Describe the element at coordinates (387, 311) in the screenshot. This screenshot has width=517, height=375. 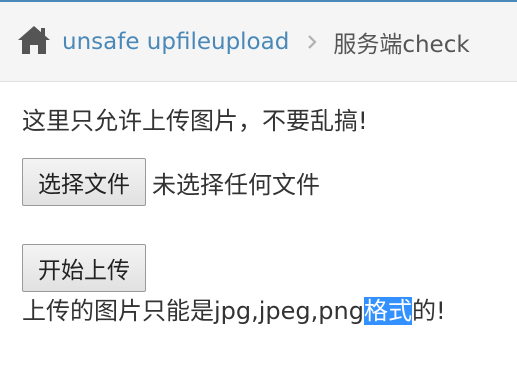
I see `selected-text: 格式` at that location.